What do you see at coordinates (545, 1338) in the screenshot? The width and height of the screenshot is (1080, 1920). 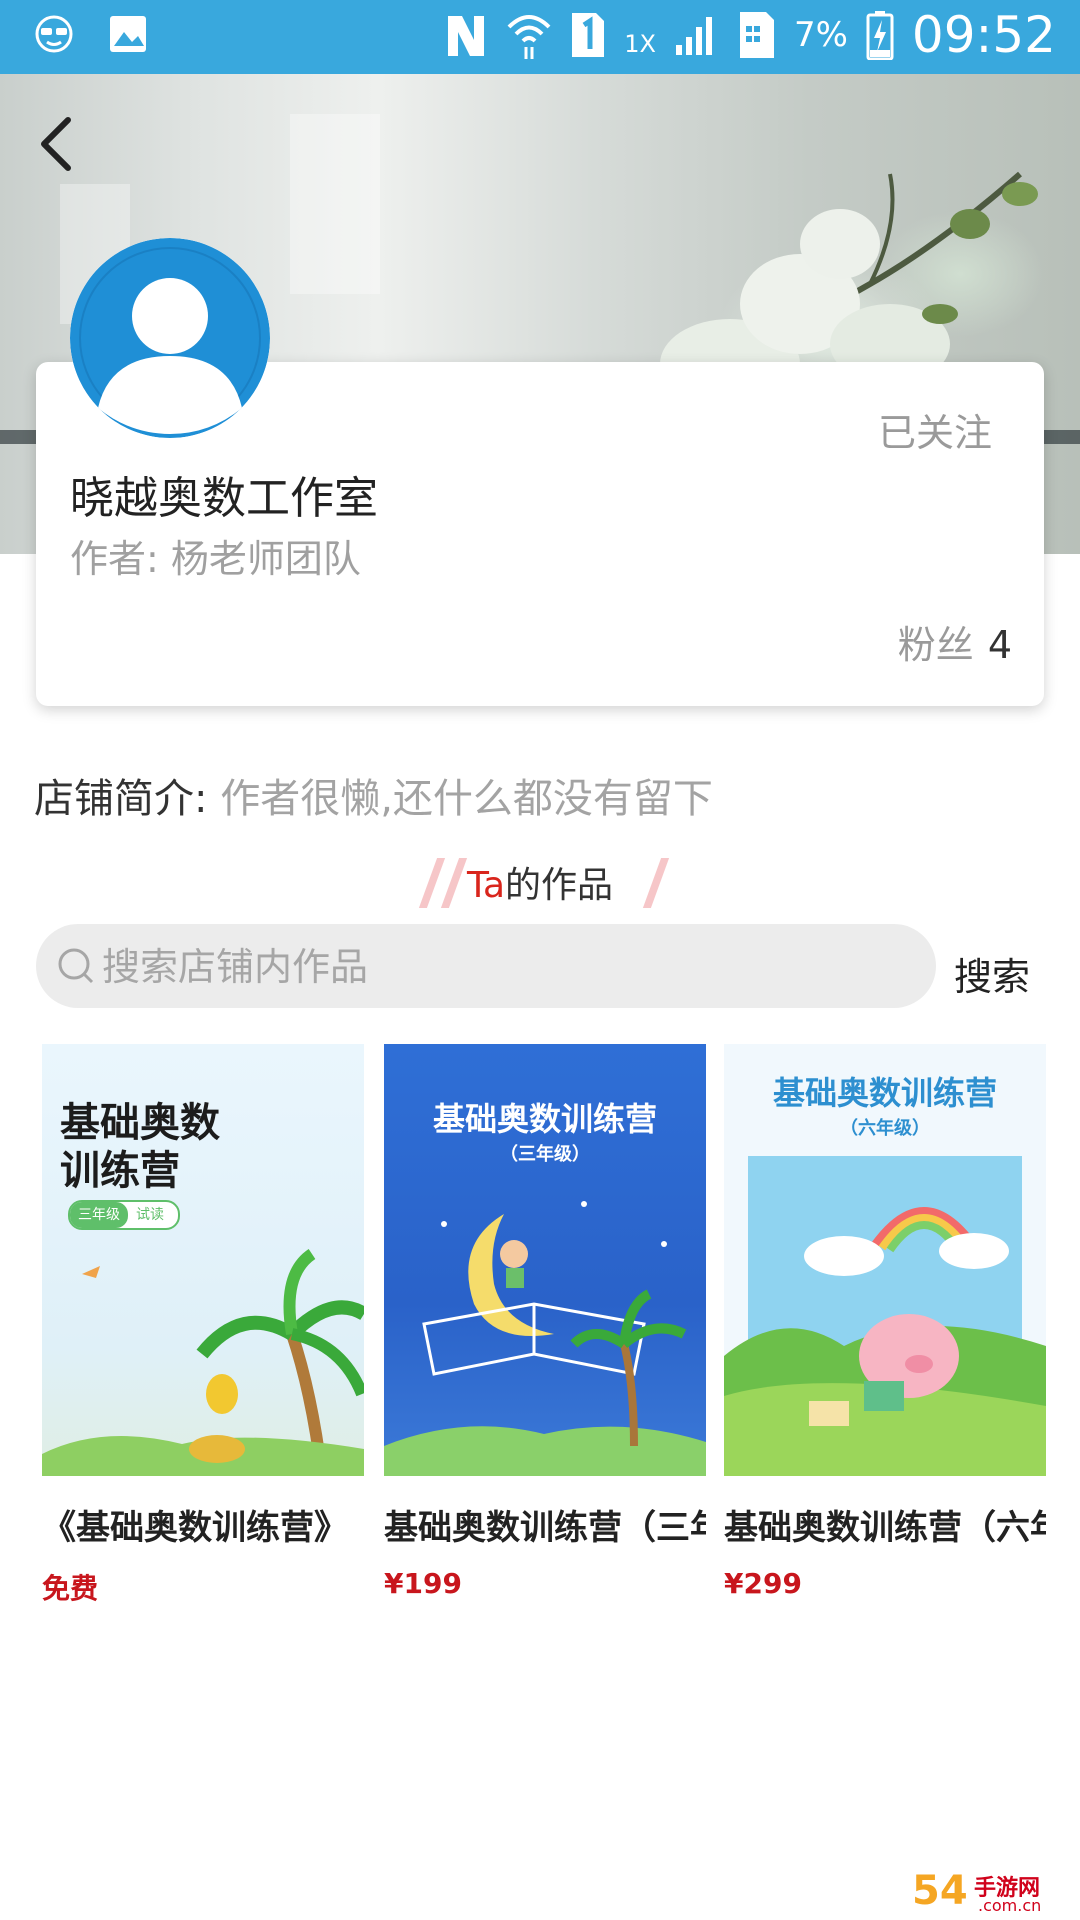 I see `moon-boy-illustration` at bounding box center [545, 1338].